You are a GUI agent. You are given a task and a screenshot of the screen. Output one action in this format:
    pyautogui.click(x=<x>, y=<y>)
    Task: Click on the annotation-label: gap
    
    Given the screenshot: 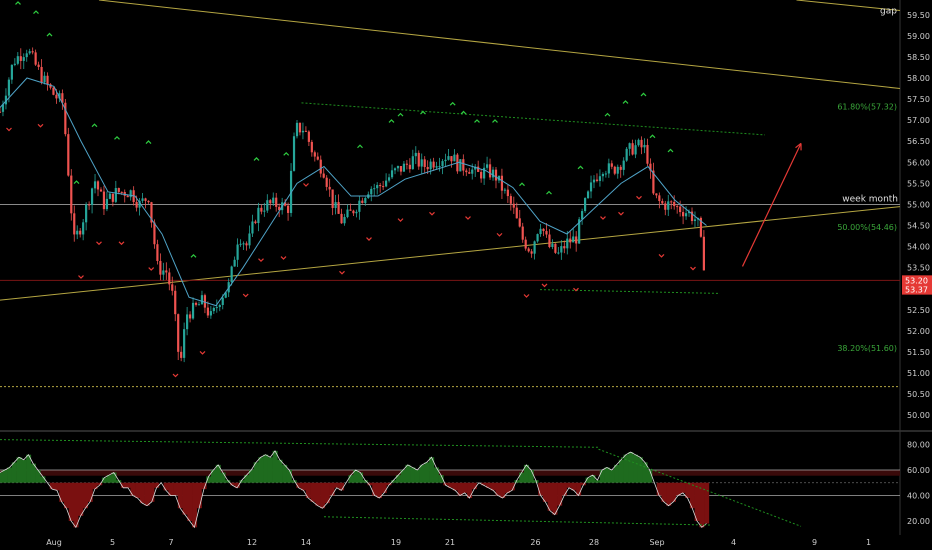 What is the action you would take?
    pyautogui.click(x=888, y=12)
    